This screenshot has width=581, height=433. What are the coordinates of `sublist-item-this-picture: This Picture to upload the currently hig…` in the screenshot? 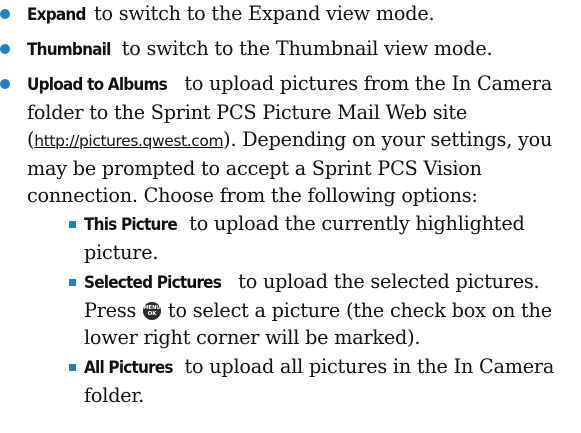 It's located at (304, 238).